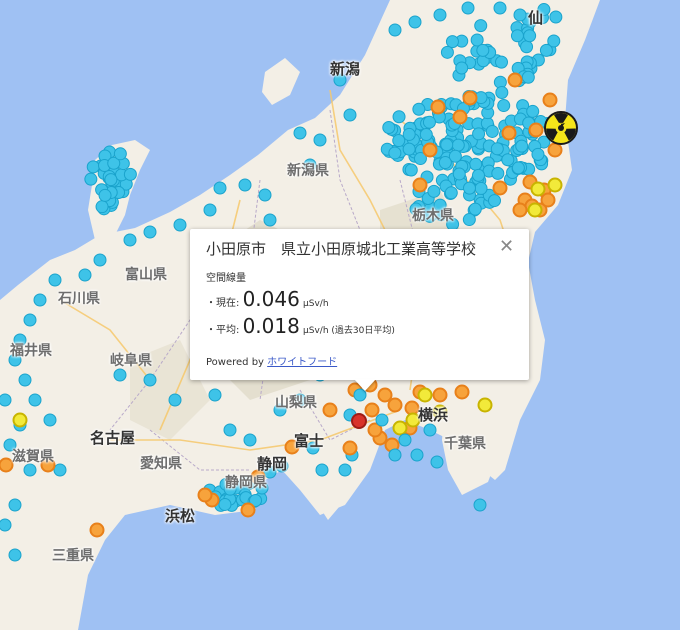 The height and width of the screenshot is (630, 680). What do you see at coordinates (506, 246) in the screenshot?
I see `close-icon: ✕` at bounding box center [506, 246].